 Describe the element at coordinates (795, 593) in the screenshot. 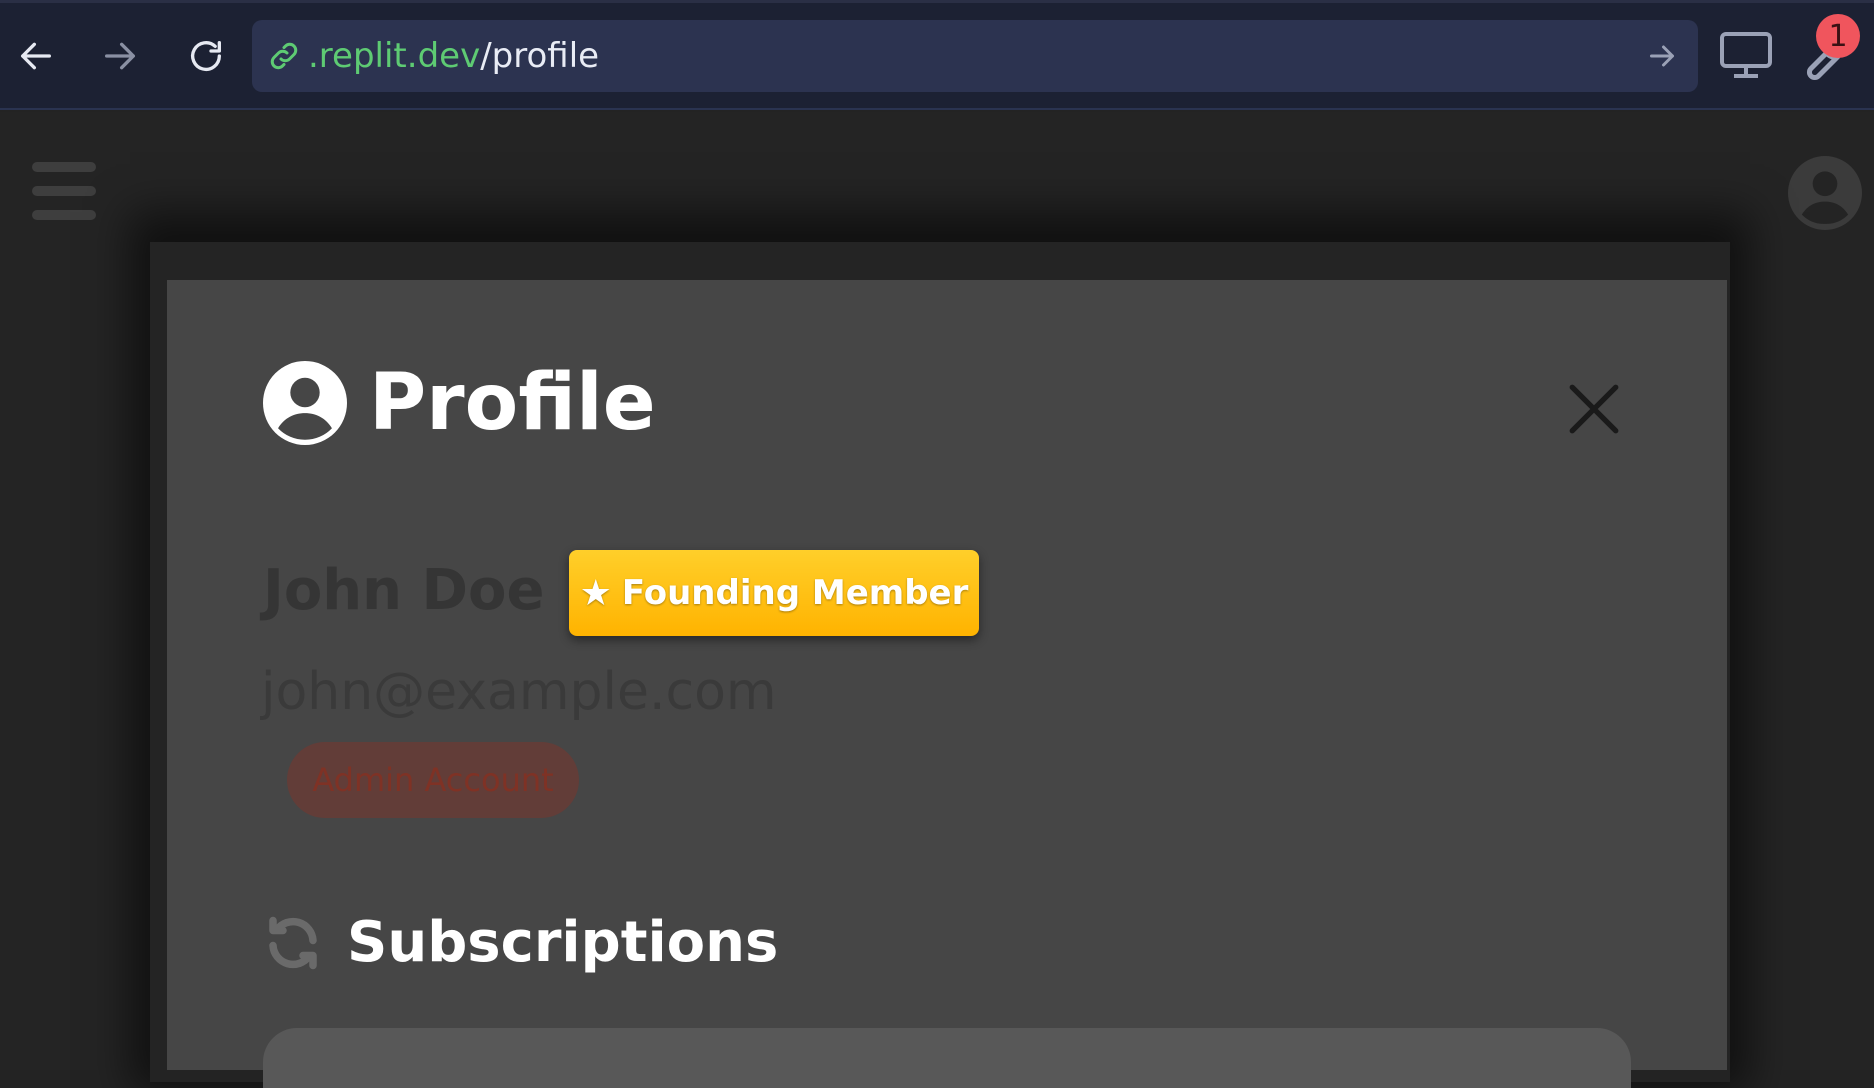

I see `badge-label: Founding Member` at that location.